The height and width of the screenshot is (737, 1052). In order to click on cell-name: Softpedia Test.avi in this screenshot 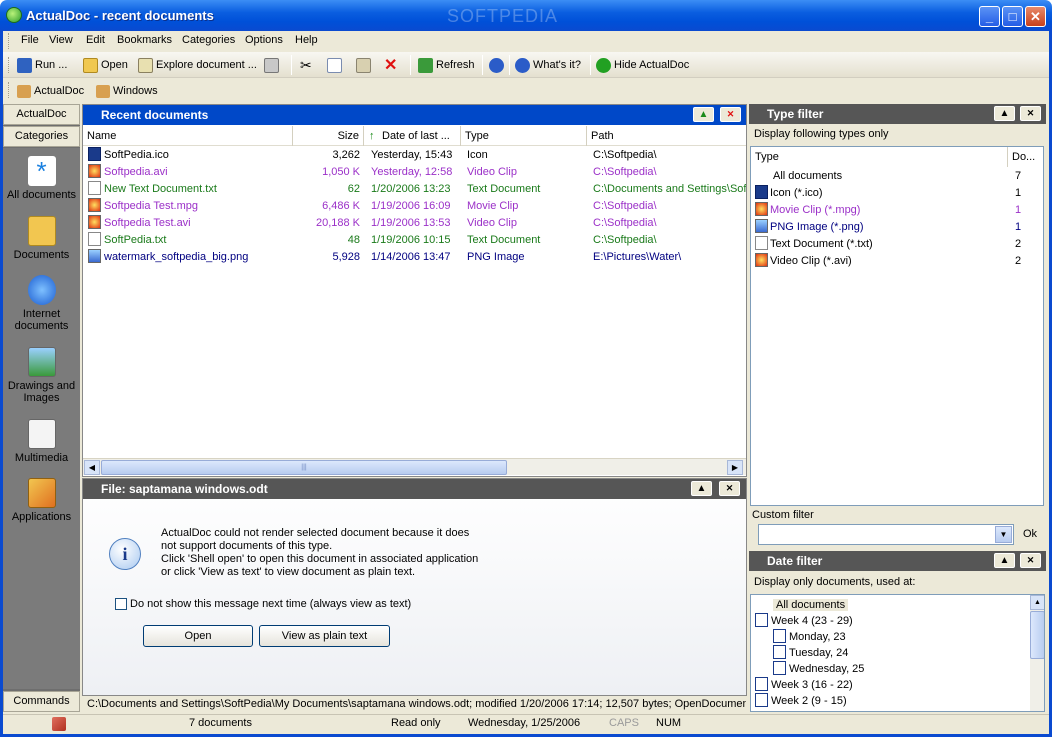, I will do `click(190, 223)`.